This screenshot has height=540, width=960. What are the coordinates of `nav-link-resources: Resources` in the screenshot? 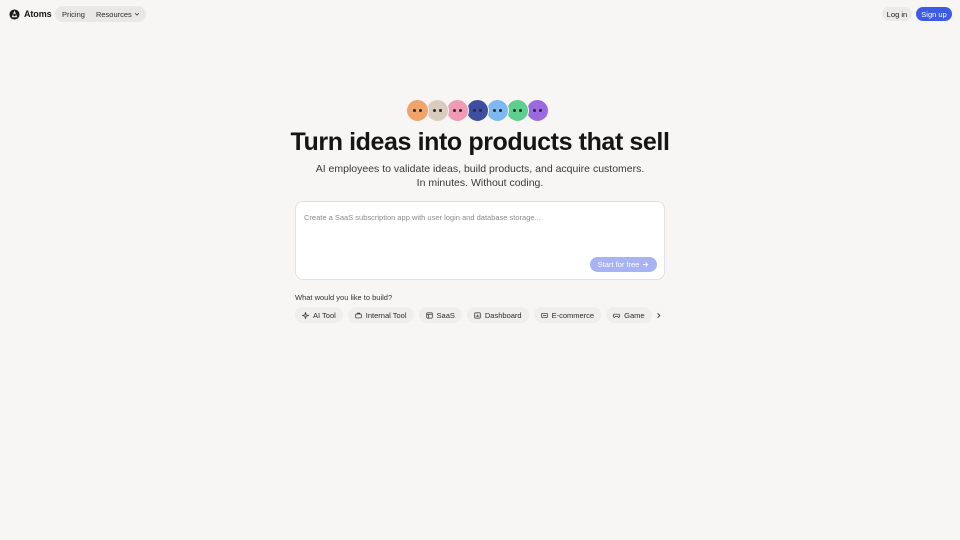 It's located at (118, 14).